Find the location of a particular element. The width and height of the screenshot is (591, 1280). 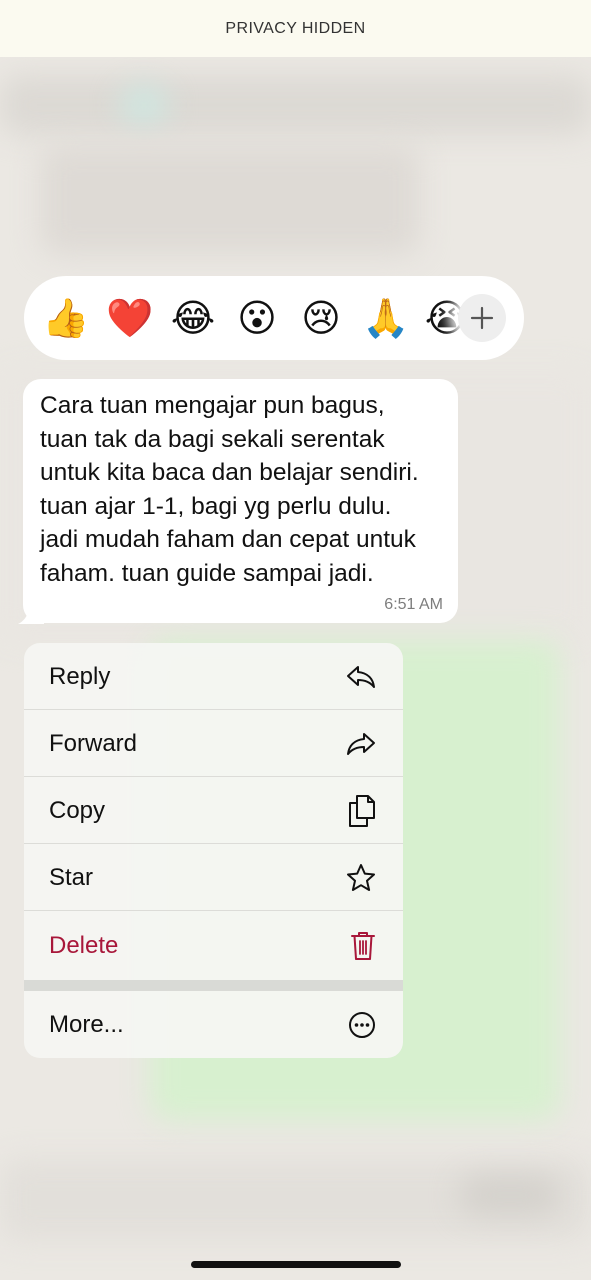

reaction-thumbs-up: 👍 is located at coordinates (65, 319).